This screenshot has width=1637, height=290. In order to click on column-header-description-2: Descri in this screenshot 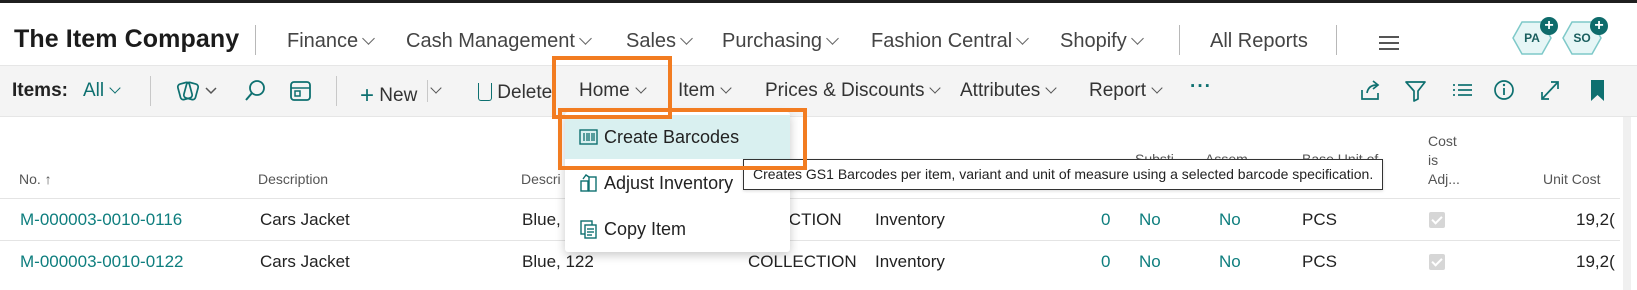, I will do `click(541, 179)`.